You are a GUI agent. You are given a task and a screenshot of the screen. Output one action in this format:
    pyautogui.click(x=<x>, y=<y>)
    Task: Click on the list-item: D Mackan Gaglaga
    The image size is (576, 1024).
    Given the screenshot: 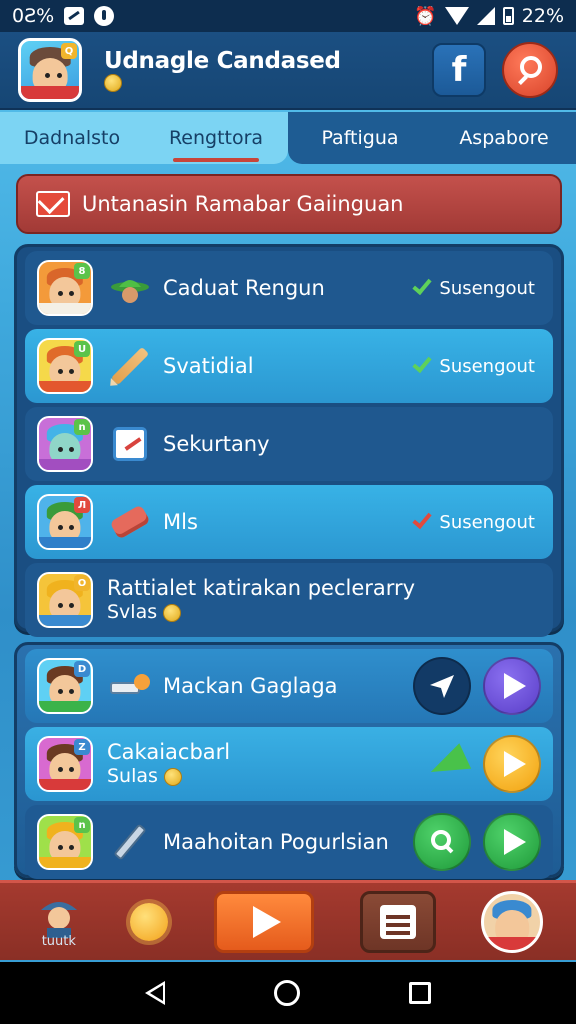 What is the action you would take?
    pyautogui.click(x=289, y=686)
    